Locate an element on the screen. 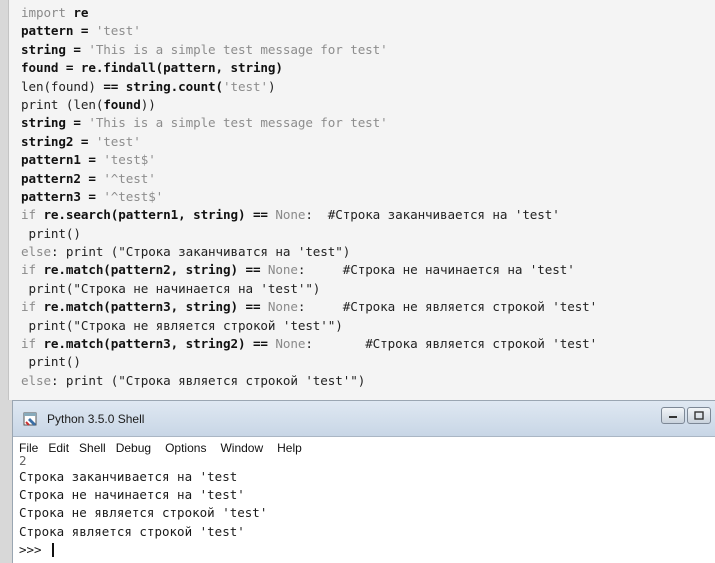  code-token: : #Строка заканчивается на 'test' is located at coordinates (432, 215).